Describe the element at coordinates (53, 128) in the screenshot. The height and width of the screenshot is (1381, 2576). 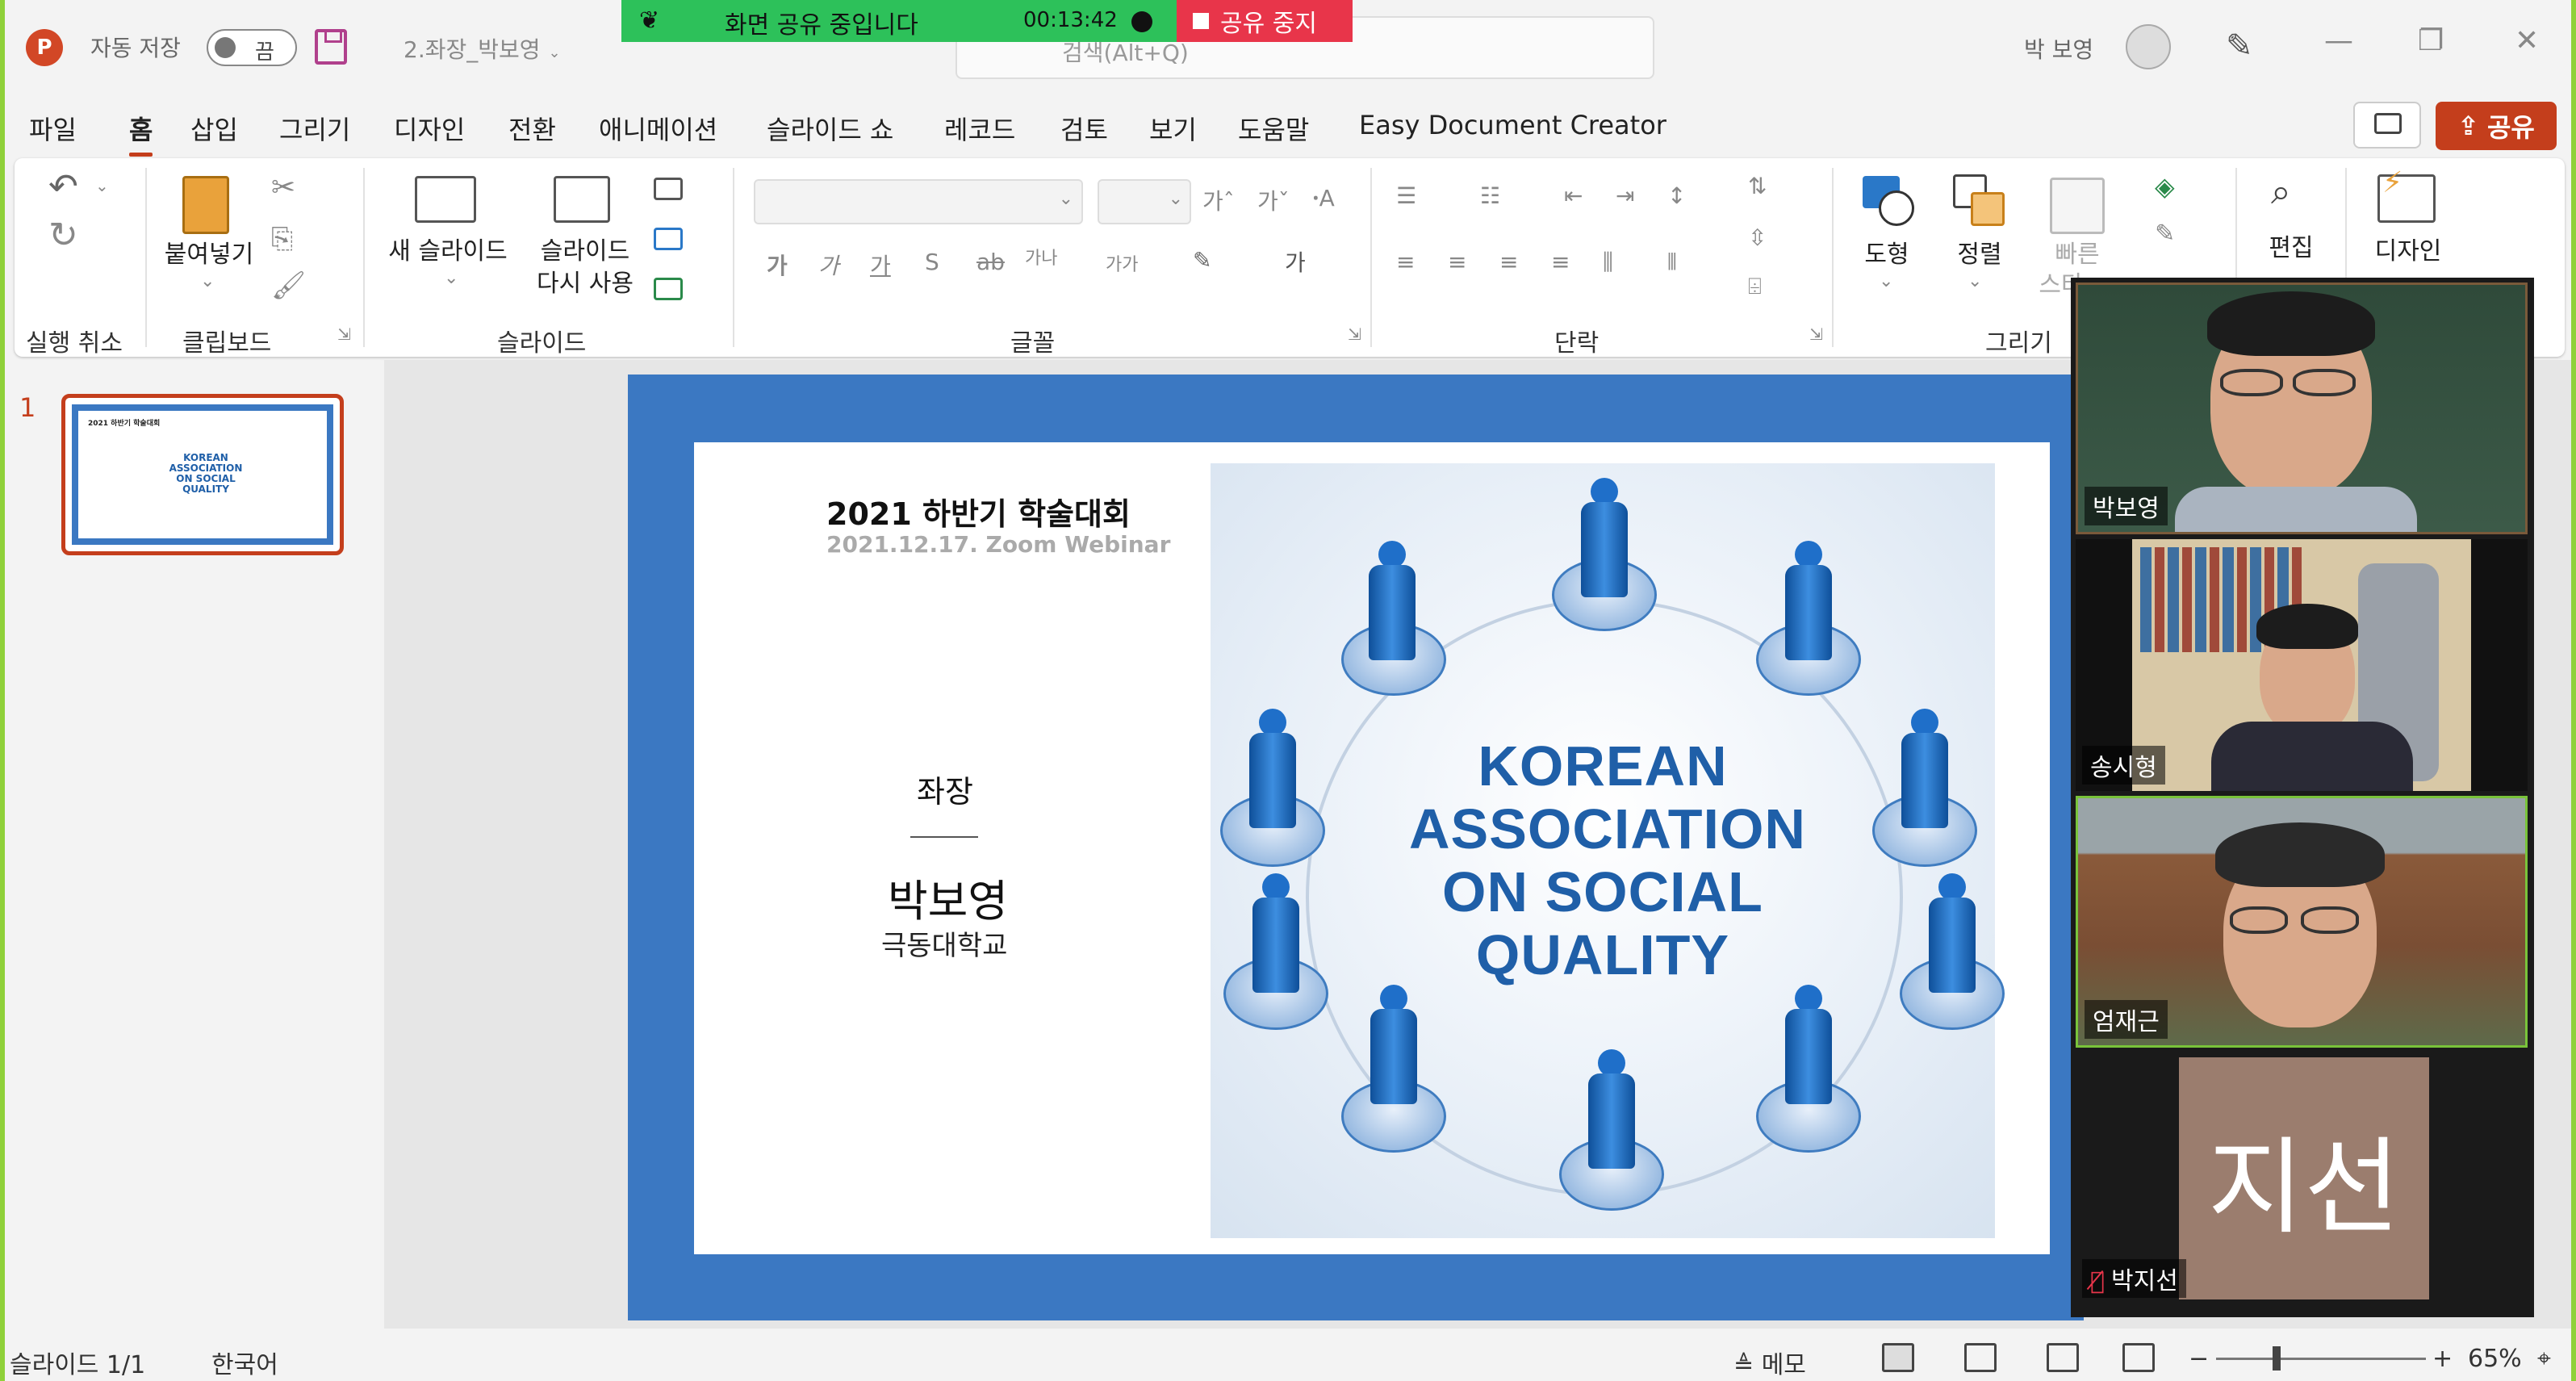
I see `tab-file: 파일` at that location.